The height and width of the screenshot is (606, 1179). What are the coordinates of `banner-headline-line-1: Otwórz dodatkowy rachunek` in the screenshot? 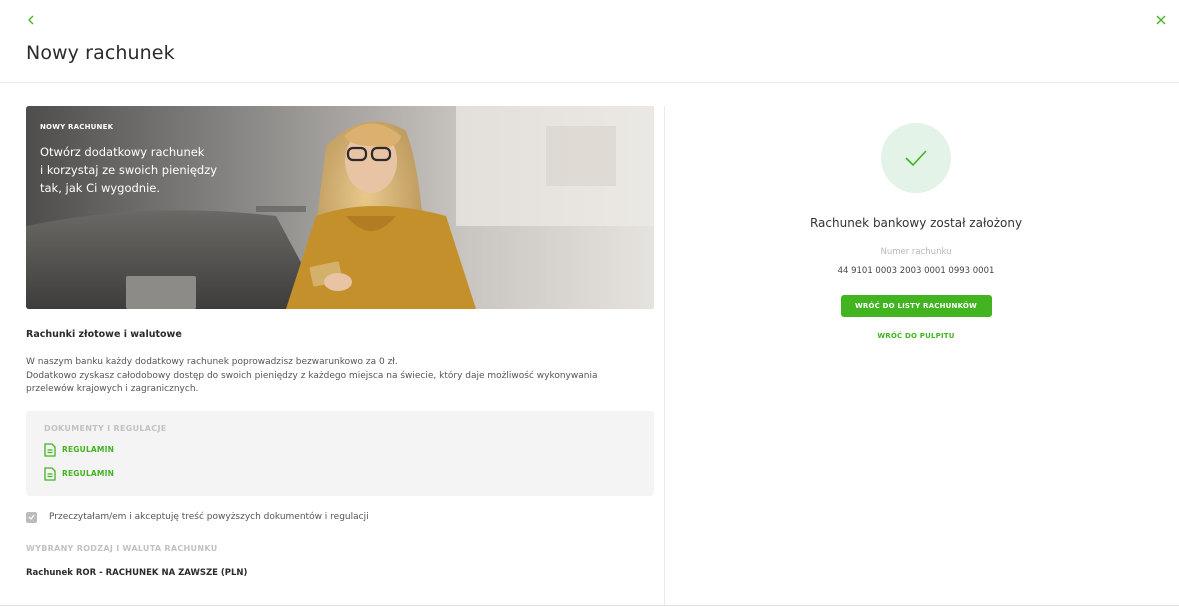 It's located at (122, 152).